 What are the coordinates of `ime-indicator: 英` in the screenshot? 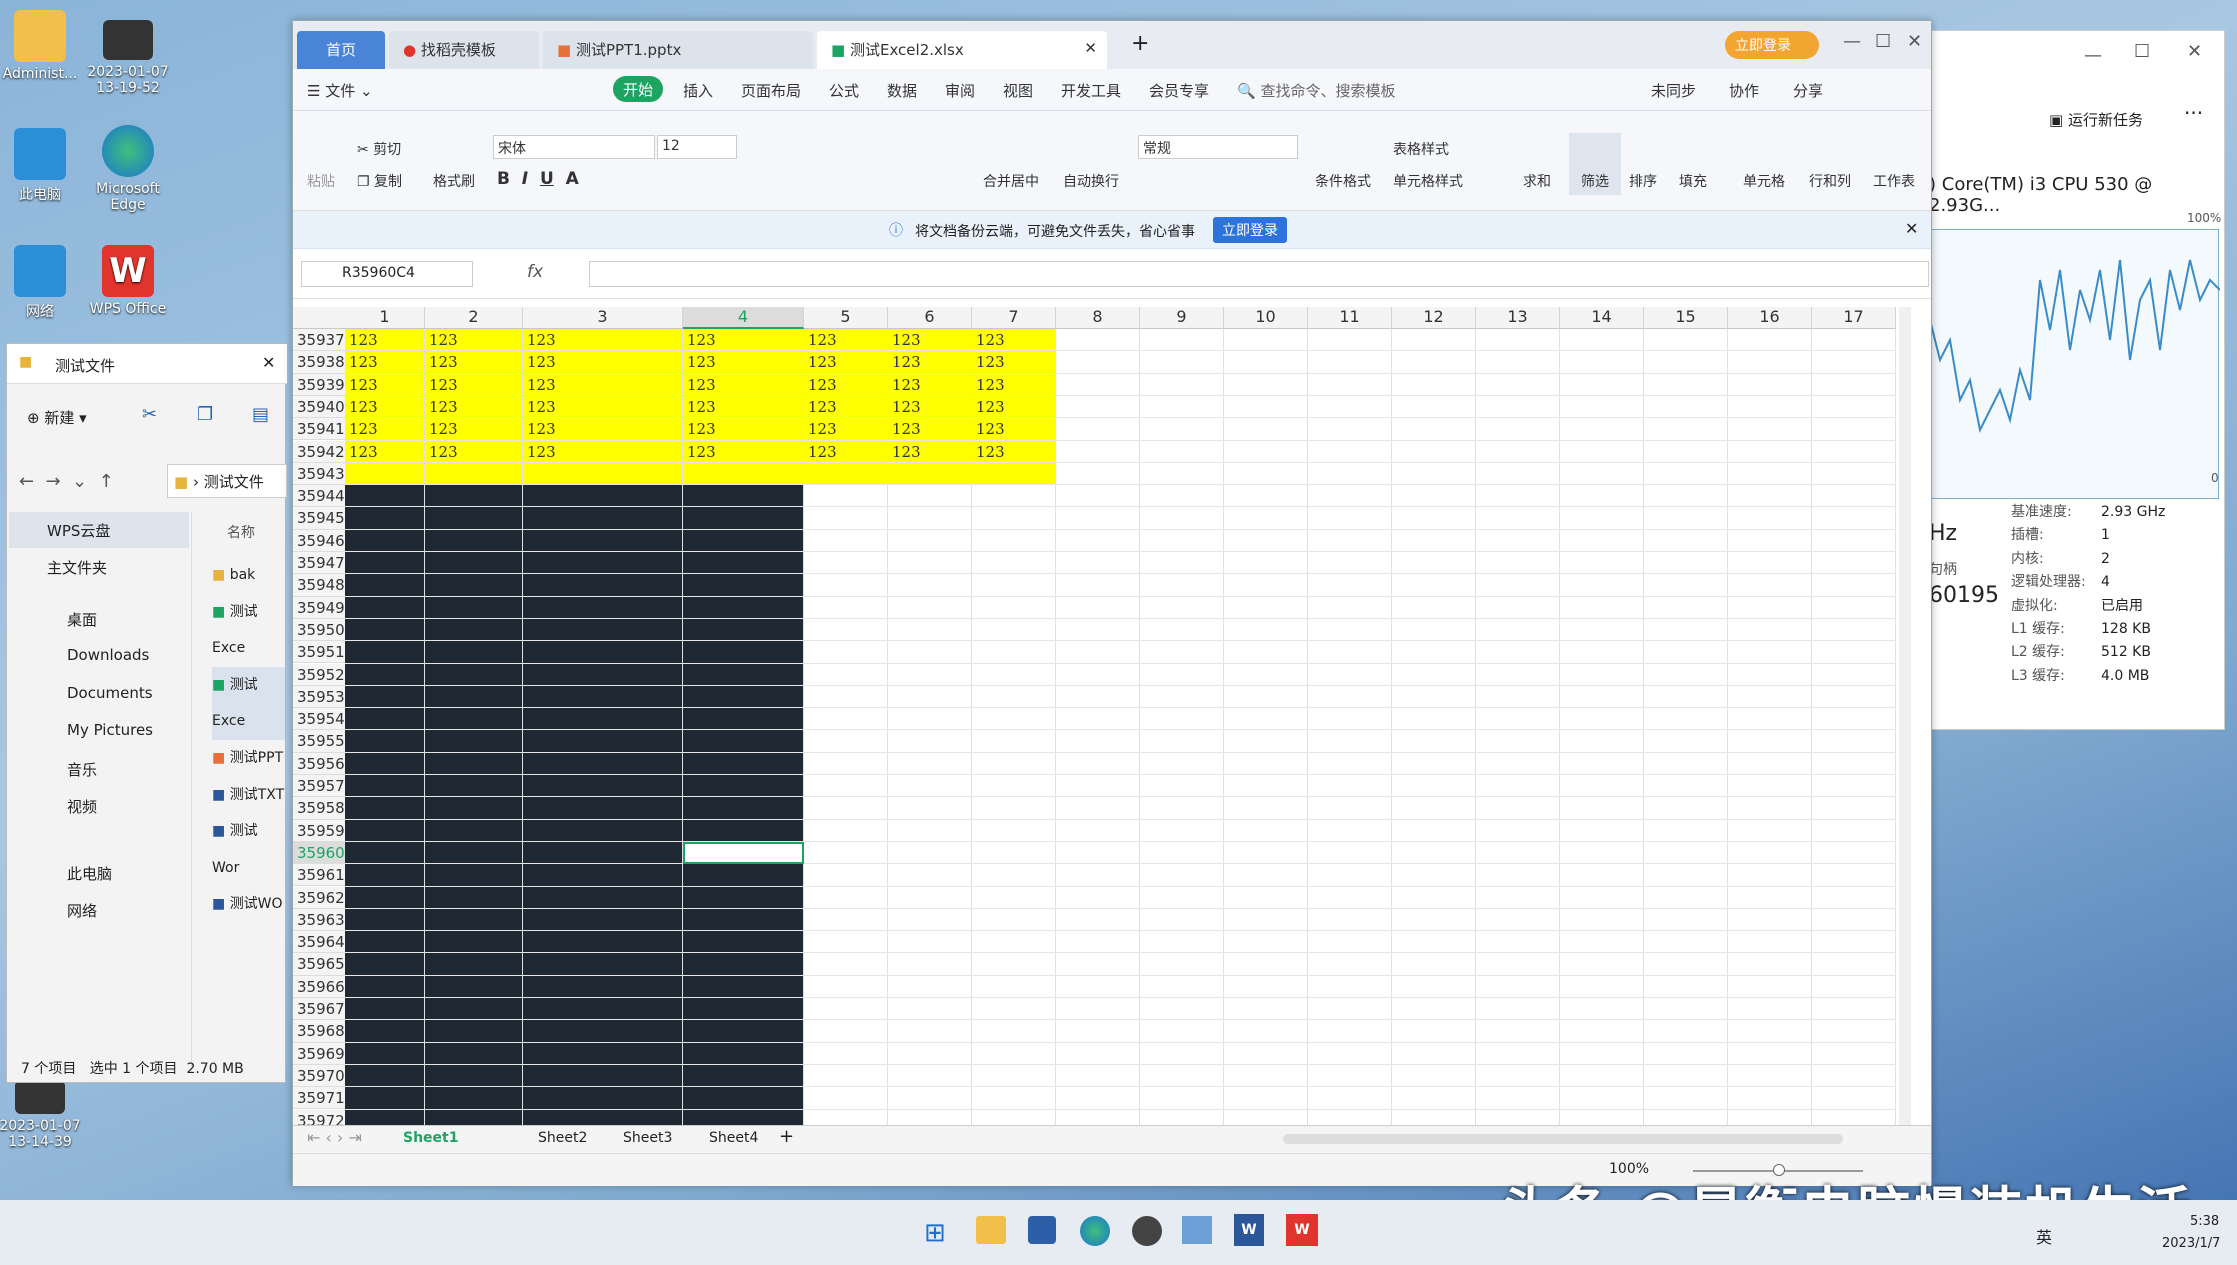 It's located at (2044, 1236).